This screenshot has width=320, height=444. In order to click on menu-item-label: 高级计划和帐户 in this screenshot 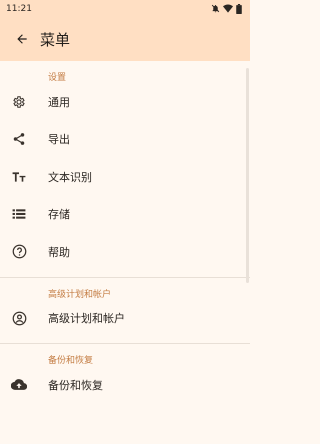, I will do `click(86, 319)`.